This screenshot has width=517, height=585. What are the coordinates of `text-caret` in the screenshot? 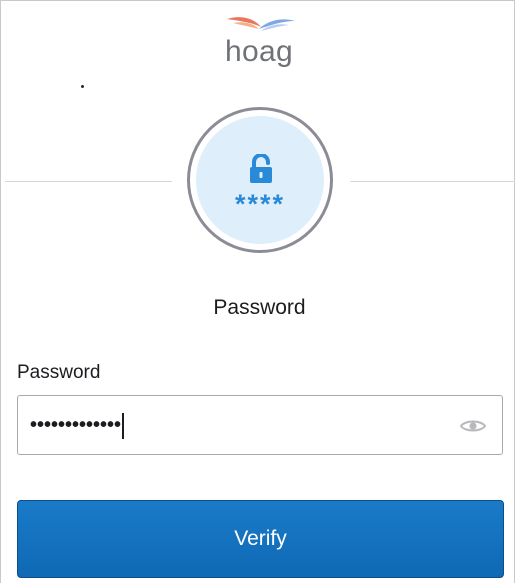 It's located at (123, 425).